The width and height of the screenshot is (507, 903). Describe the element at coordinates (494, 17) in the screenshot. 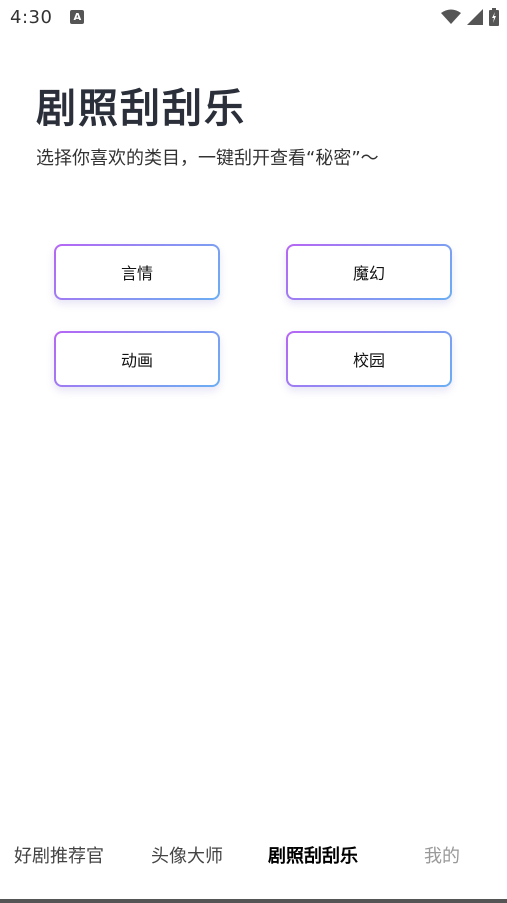

I see `battery-icon` at that location.